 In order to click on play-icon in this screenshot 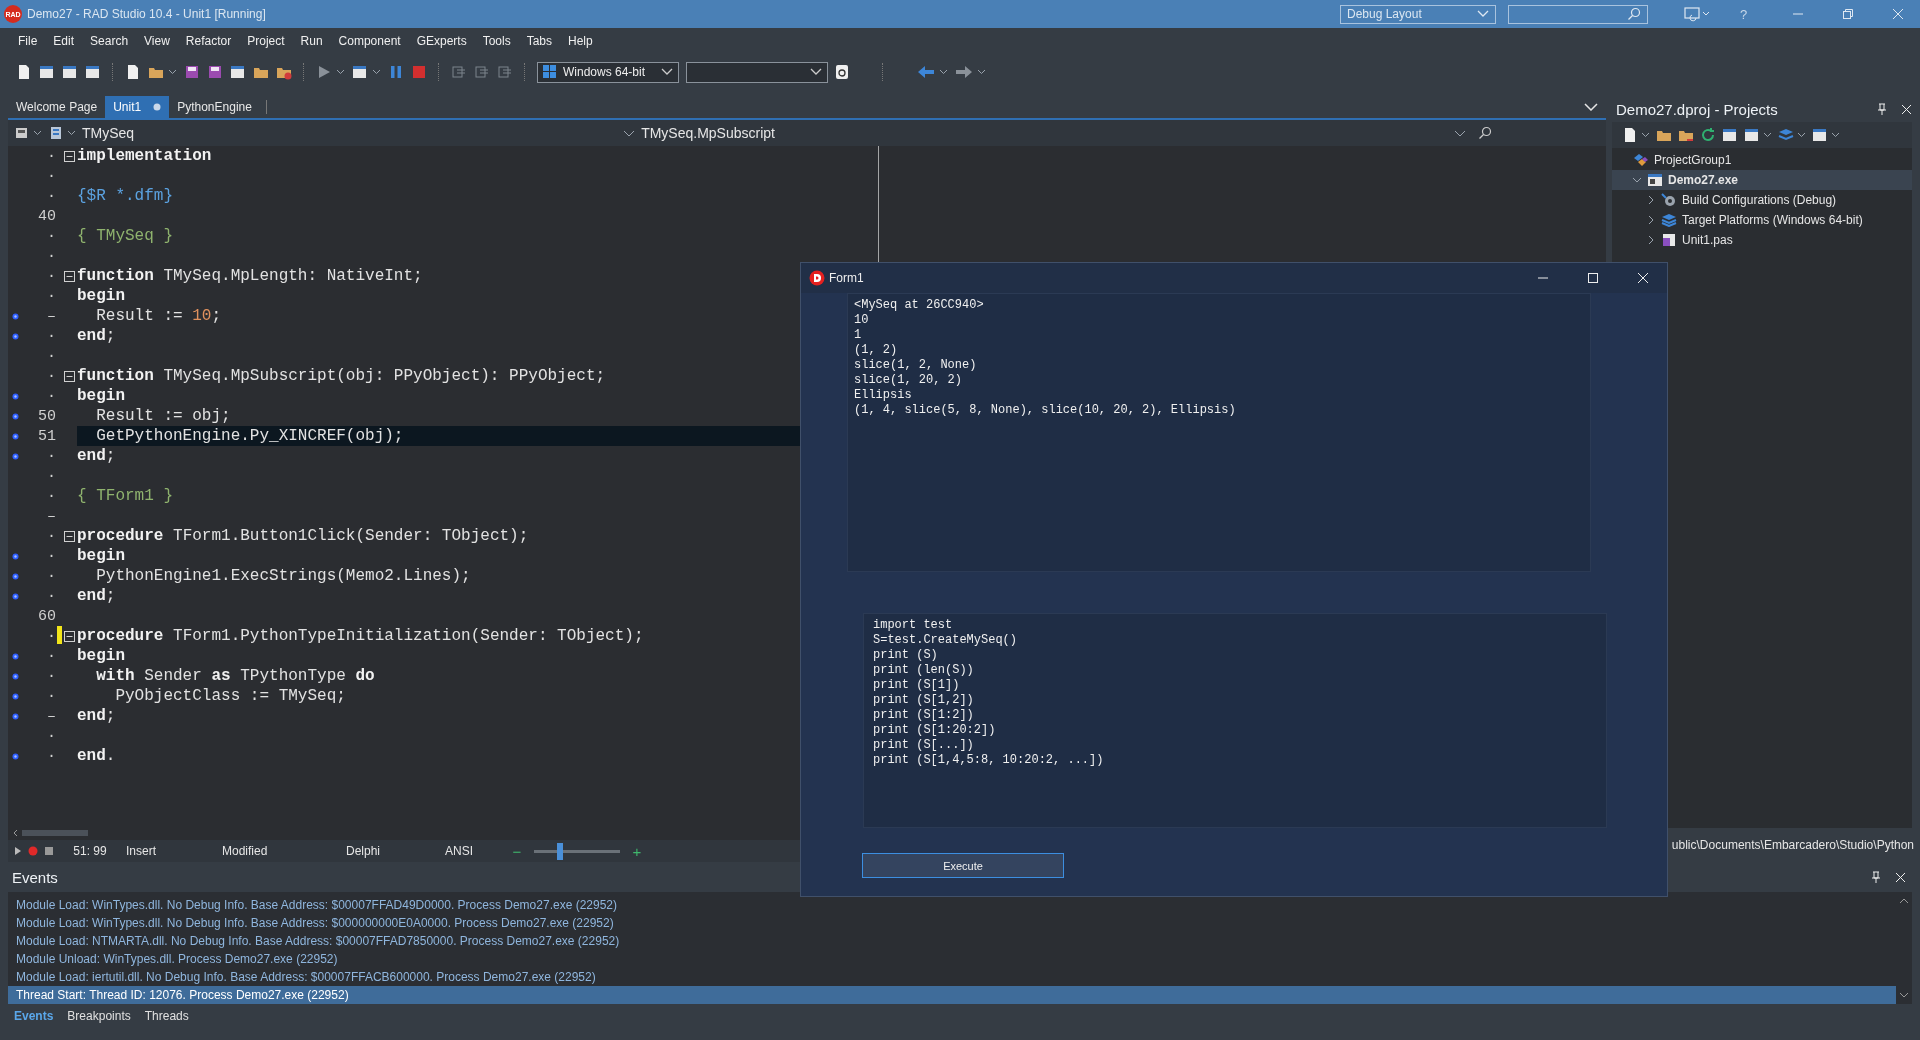, I will do `click(18, 851)`.